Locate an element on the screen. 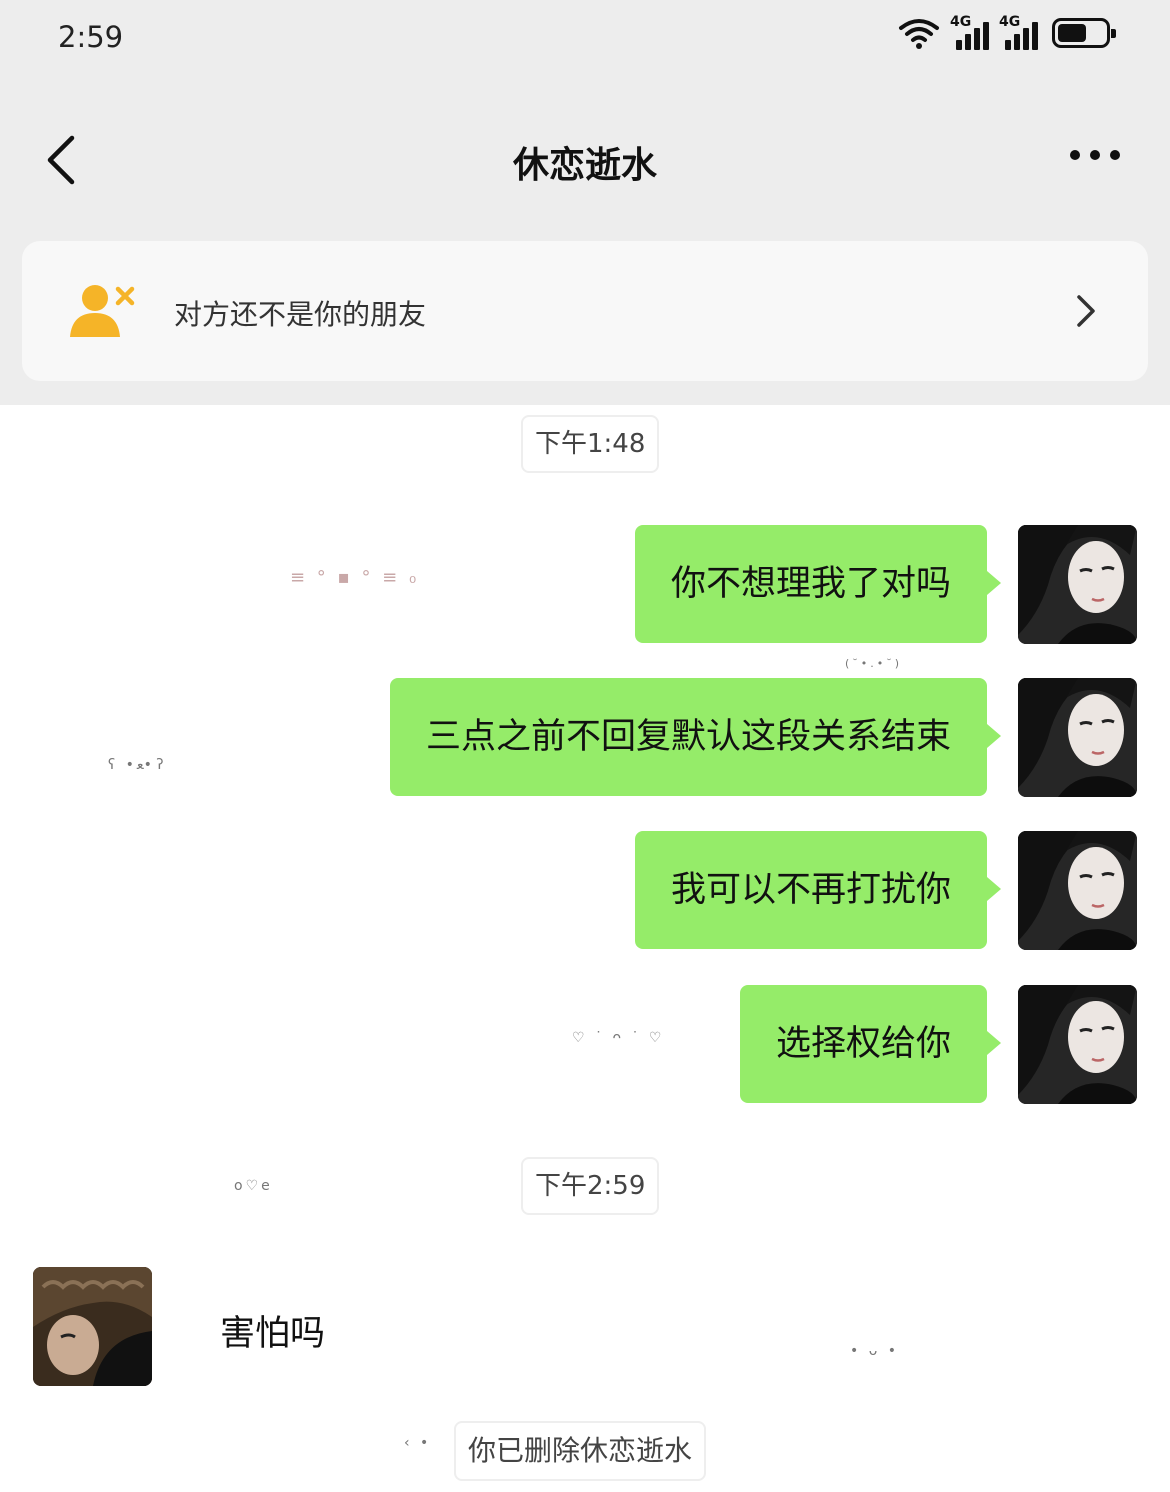 This screenshot has width=1170, height=1492. wifi-icon is located at coordinates (919, 34).